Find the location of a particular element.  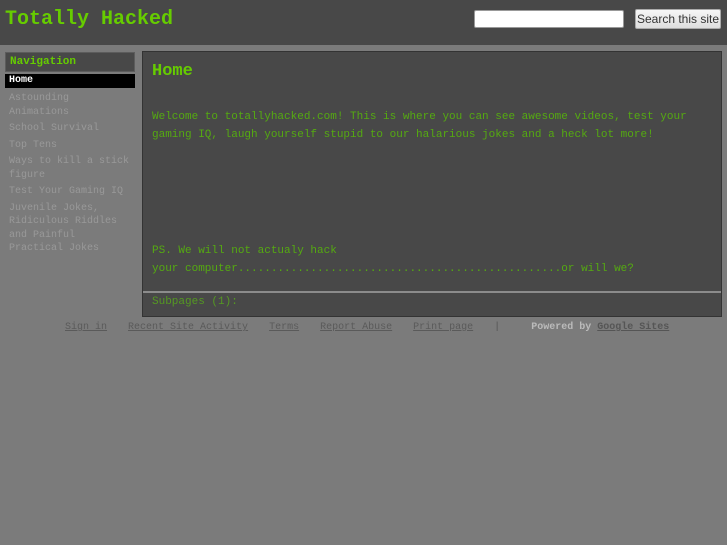

ps-line-1: PS. We will not actualy hack is located at coordinates (244, 251).